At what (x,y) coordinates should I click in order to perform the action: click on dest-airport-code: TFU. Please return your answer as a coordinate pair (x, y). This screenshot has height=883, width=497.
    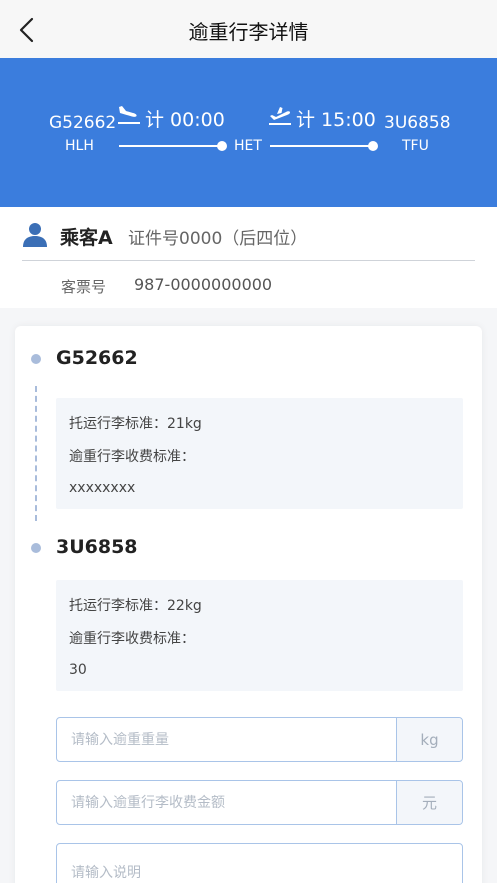
    Looking at the image, I should click on (415, 146).